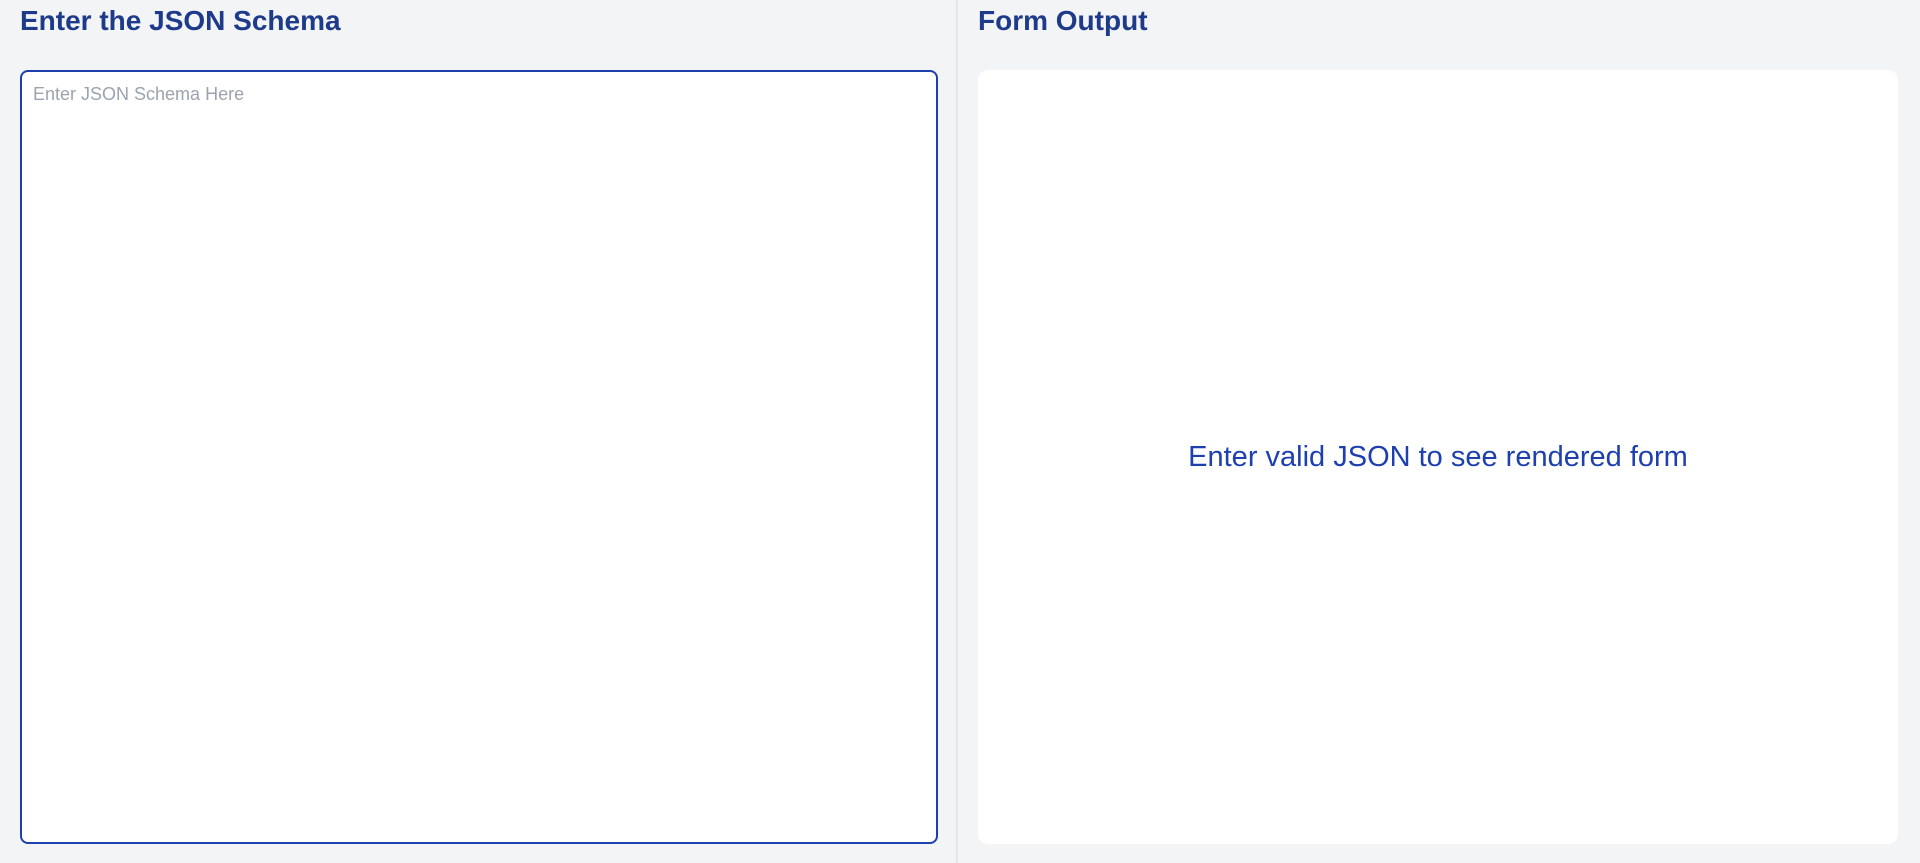 The width and height of the screenshot is (1920, 863). What do you see at coordinates (180, 20) in the screenshot?
I see `schema-pane-title: Enter the JSON Schema` at bounding box center [180, 20].